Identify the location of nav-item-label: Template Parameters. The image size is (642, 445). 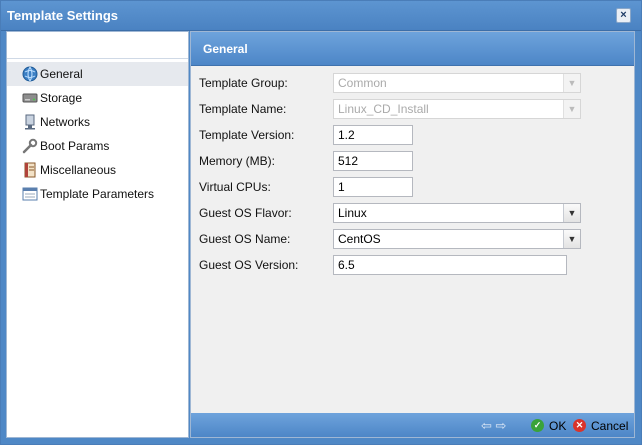
(97, 194).